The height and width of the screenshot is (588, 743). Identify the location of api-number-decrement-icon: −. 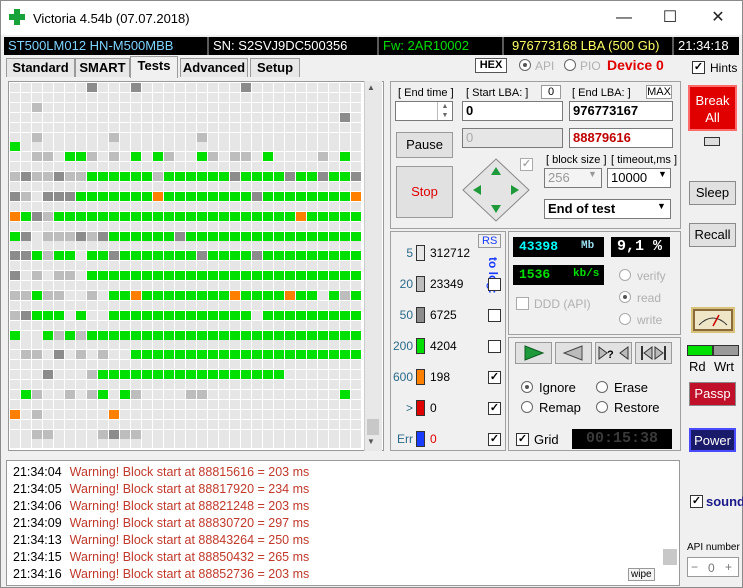
(694, 567).